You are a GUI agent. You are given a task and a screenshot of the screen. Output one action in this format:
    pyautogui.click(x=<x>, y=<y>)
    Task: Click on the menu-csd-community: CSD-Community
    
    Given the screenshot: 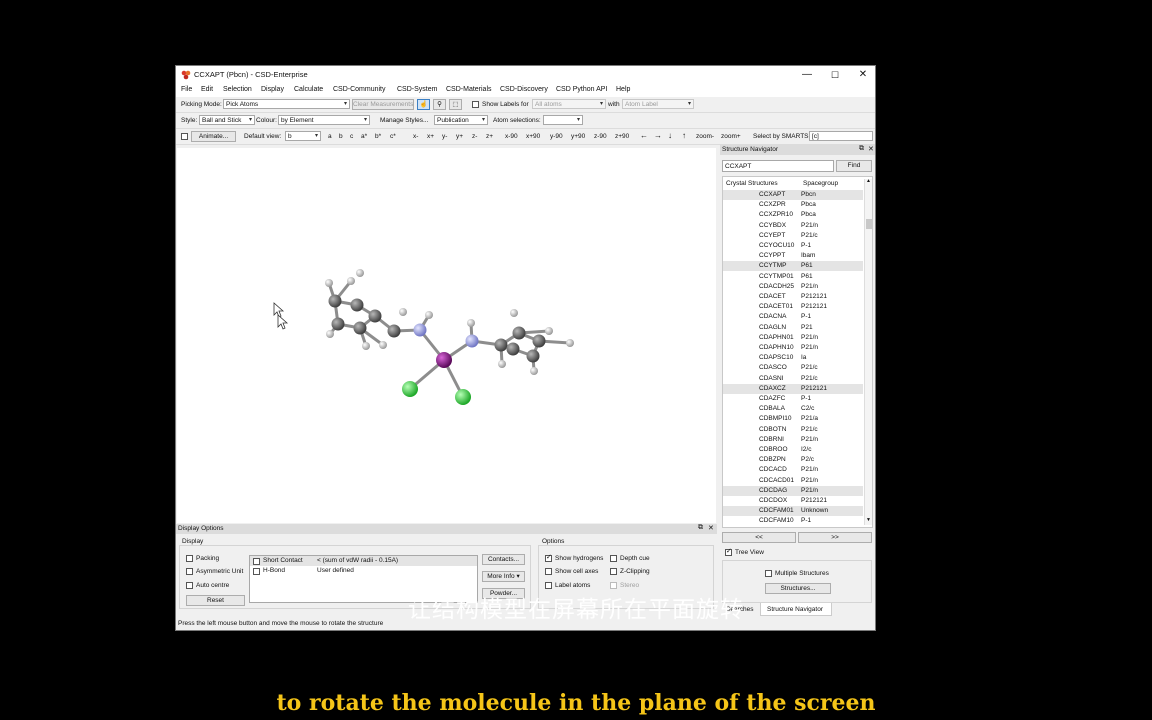 What is the action you would take?
    pyautogui.click(x=359, y=89)
    